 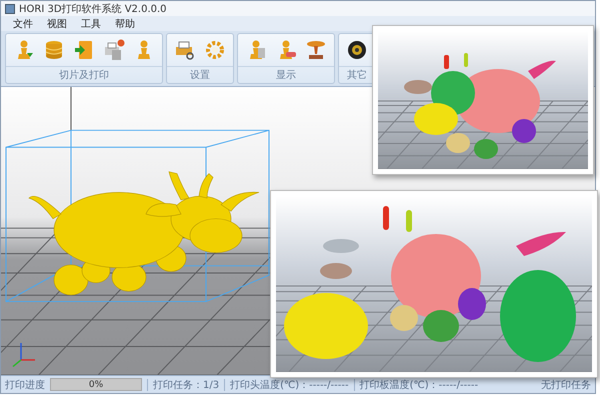 I want to click on print-task-text: 打印任务：1/3, so click(x=186, y=385).